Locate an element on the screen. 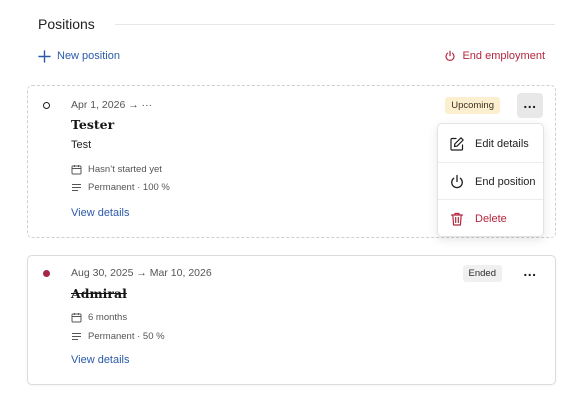 The height and width of the screenshot is (400, 581). section-divider is located at coordinates (334, 24).